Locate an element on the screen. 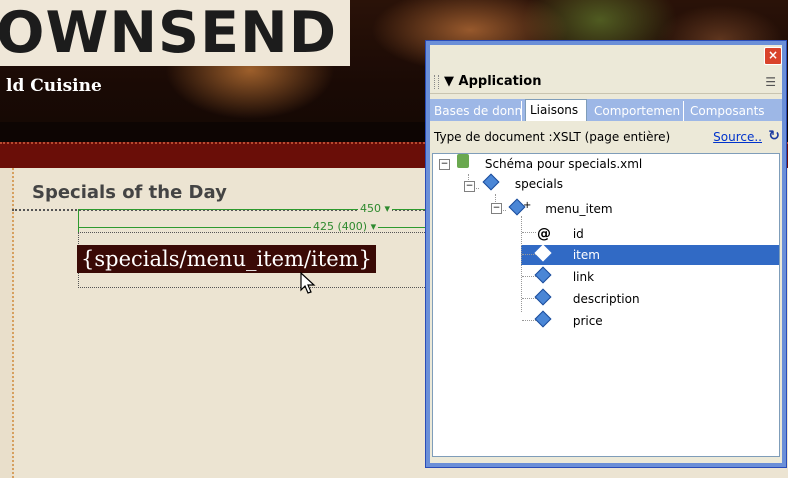  tree-node-item: item is located at coordinates (567, 254).